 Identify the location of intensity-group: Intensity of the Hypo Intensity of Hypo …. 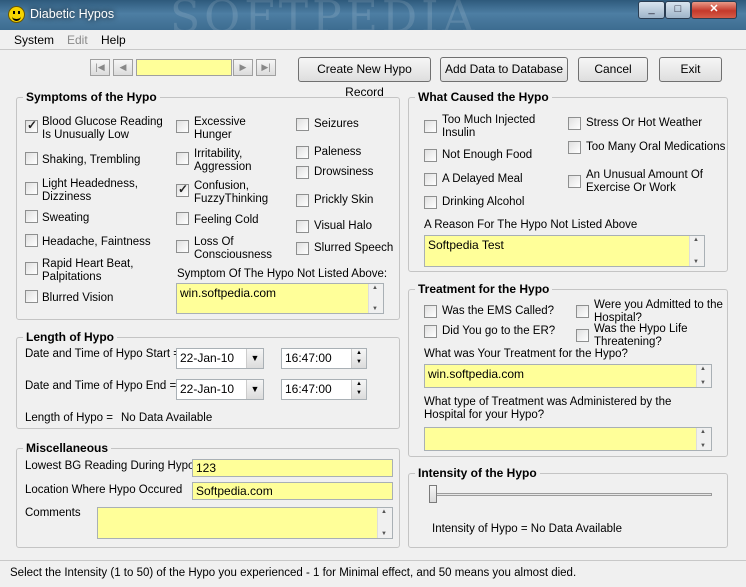
(568, 507).